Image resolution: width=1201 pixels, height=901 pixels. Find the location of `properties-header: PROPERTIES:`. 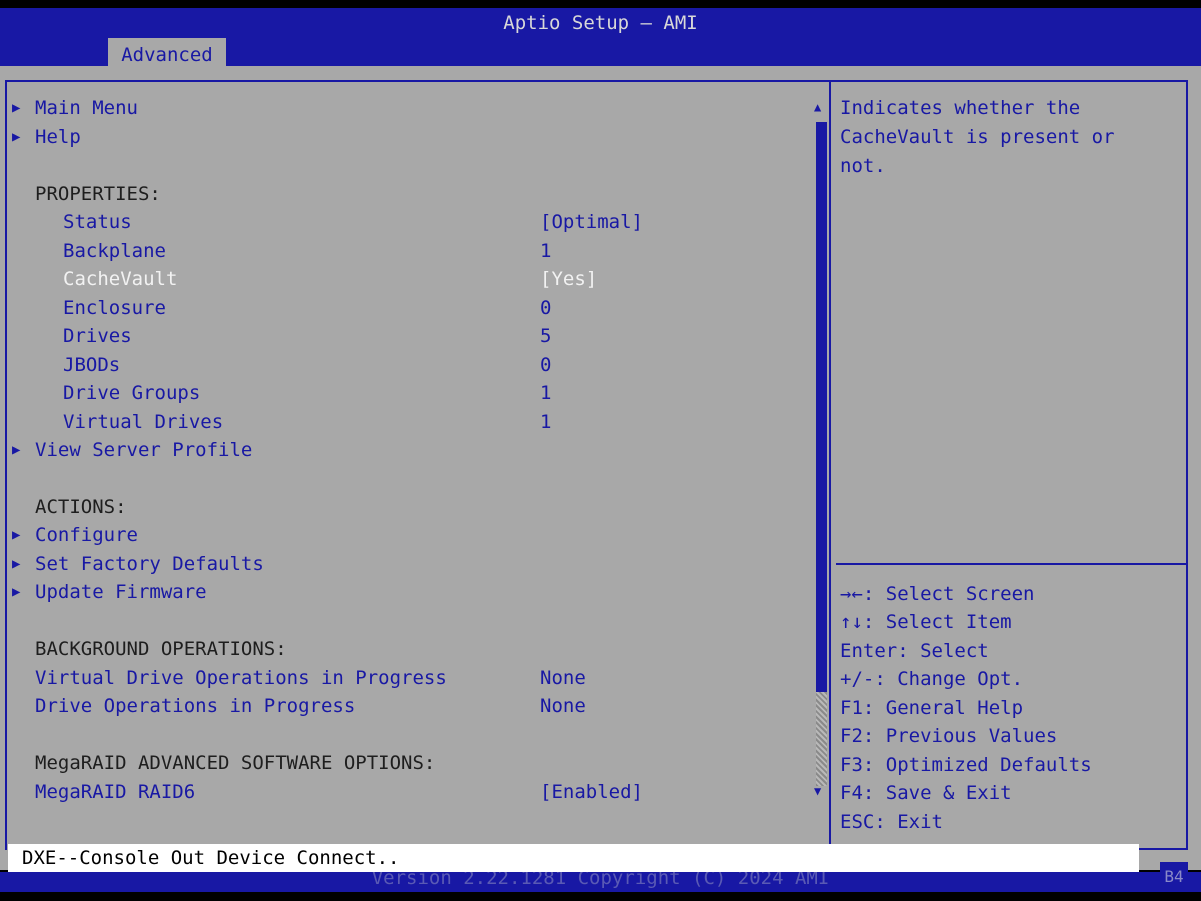

properties-header: PROPERTIES: is located at coordinates (98, 194).